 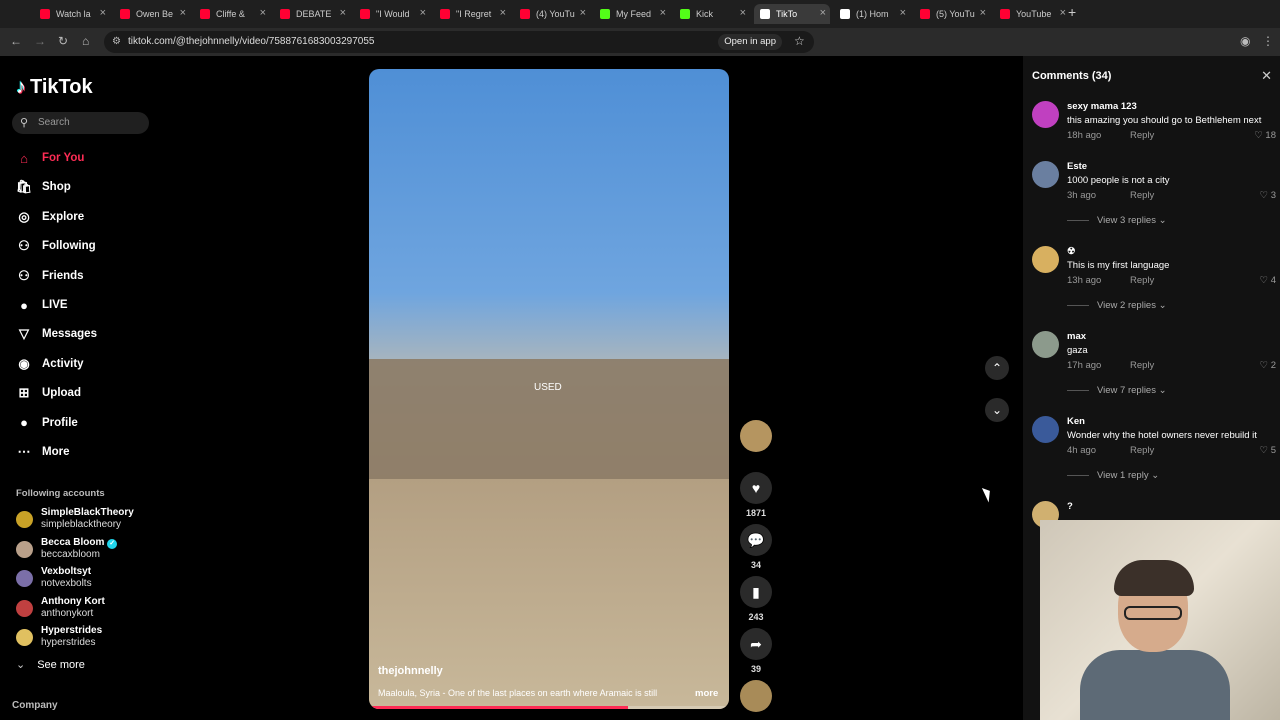 I want to click on creator-avatar, so click(x=756, y=436).